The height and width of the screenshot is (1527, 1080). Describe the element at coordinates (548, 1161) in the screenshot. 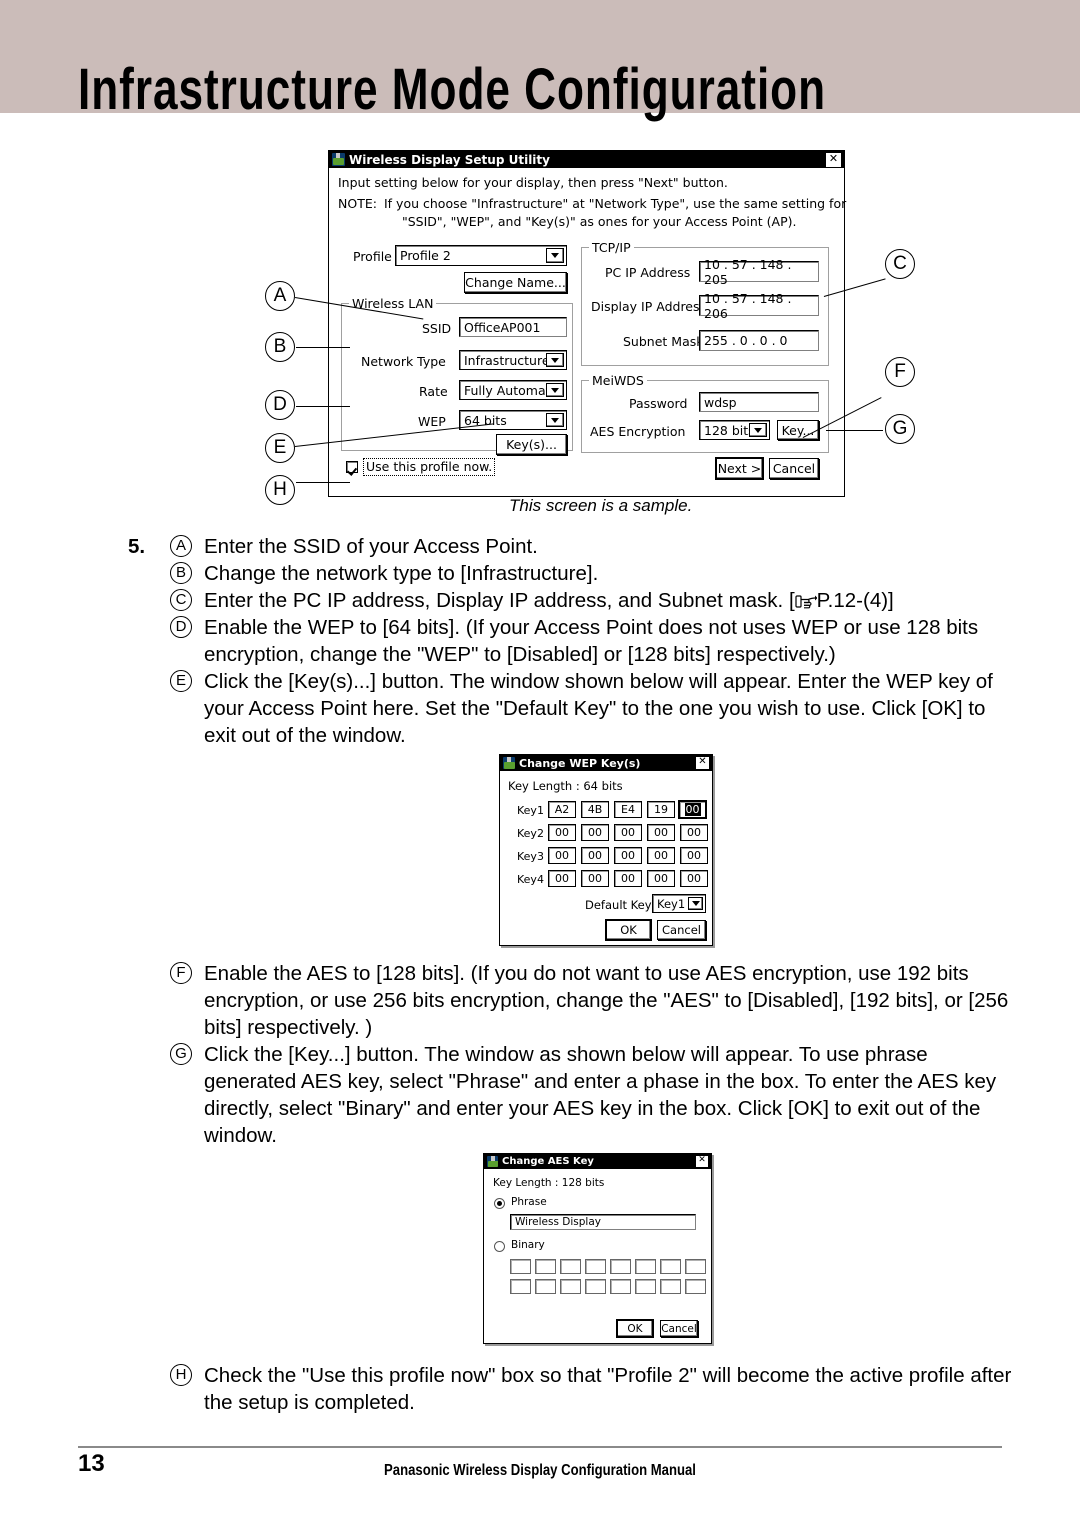

I see `aes-dialog-title: Change AES Key` at that location.